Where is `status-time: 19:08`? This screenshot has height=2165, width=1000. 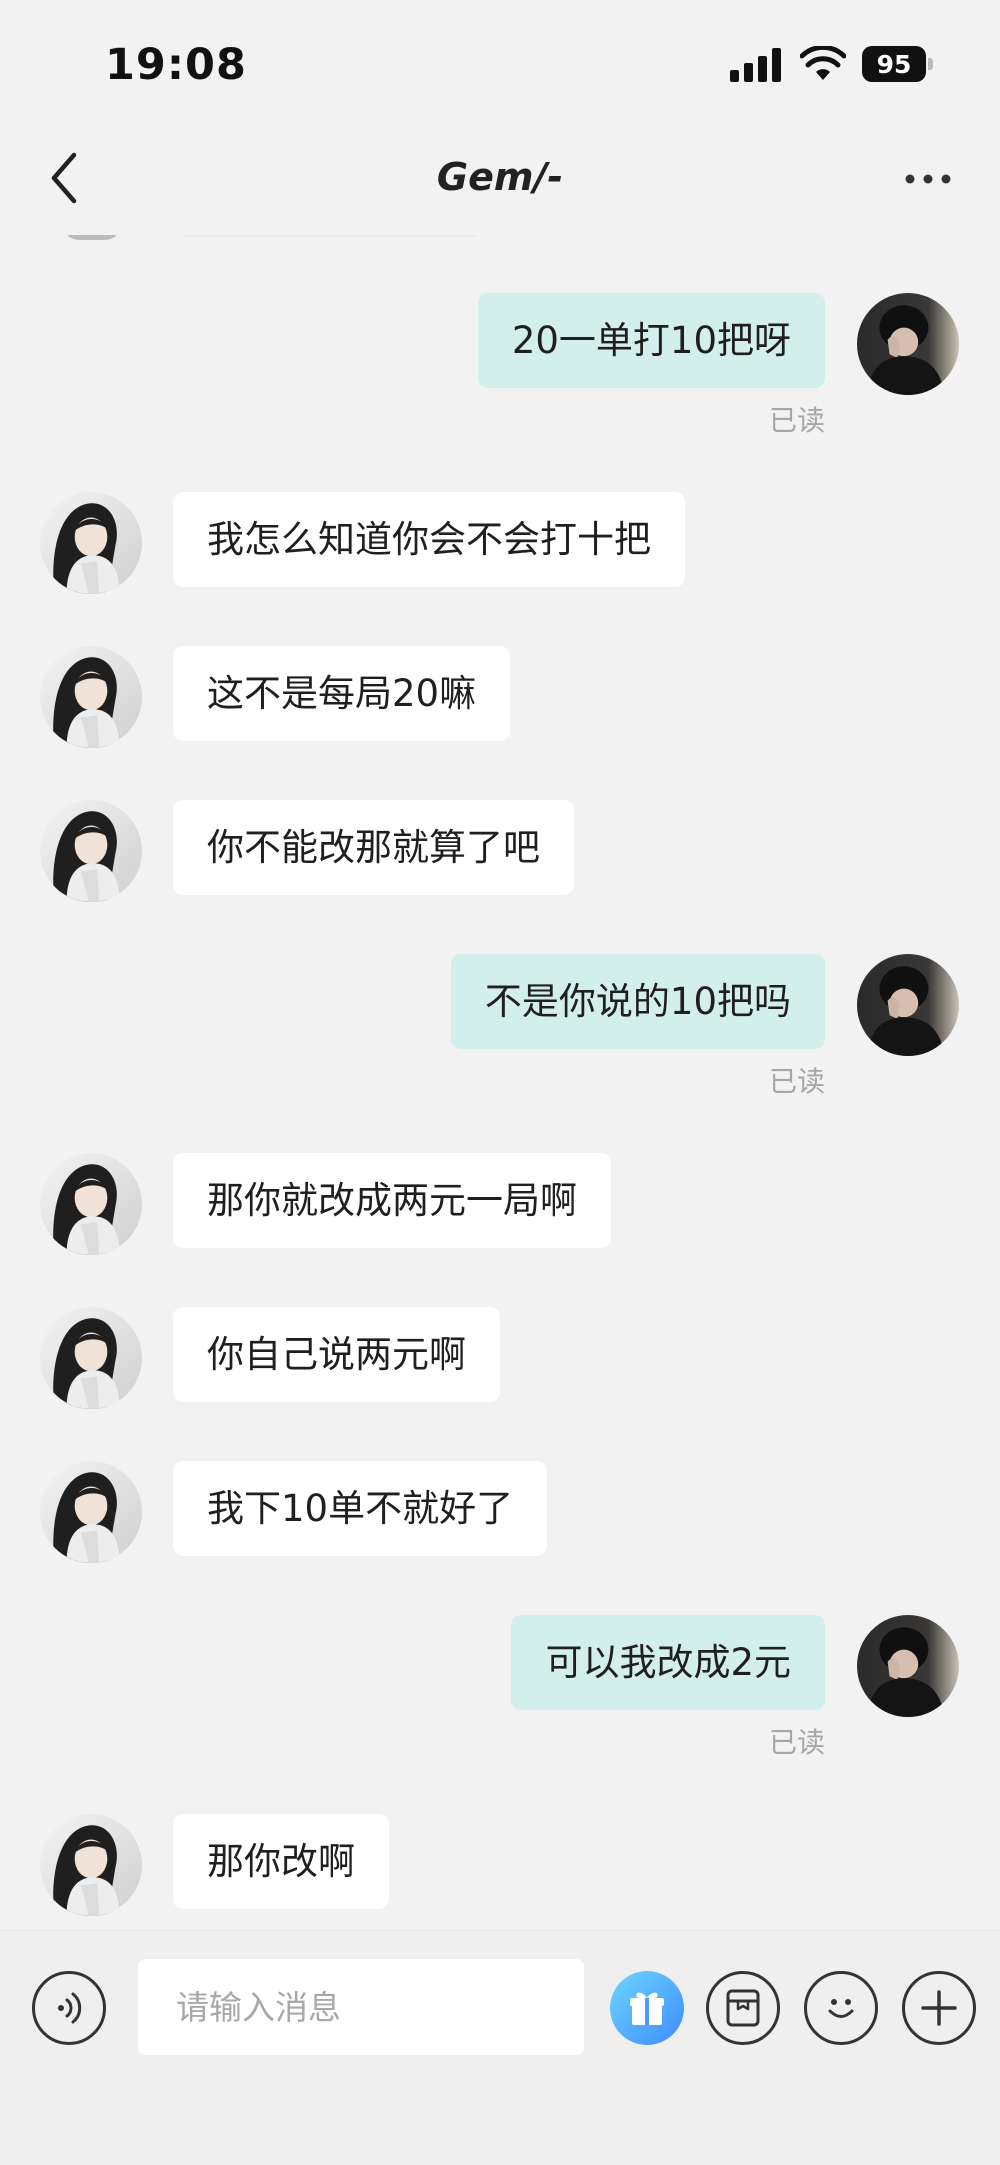
status-time: 19:08 is located at coordinates (176, 65).